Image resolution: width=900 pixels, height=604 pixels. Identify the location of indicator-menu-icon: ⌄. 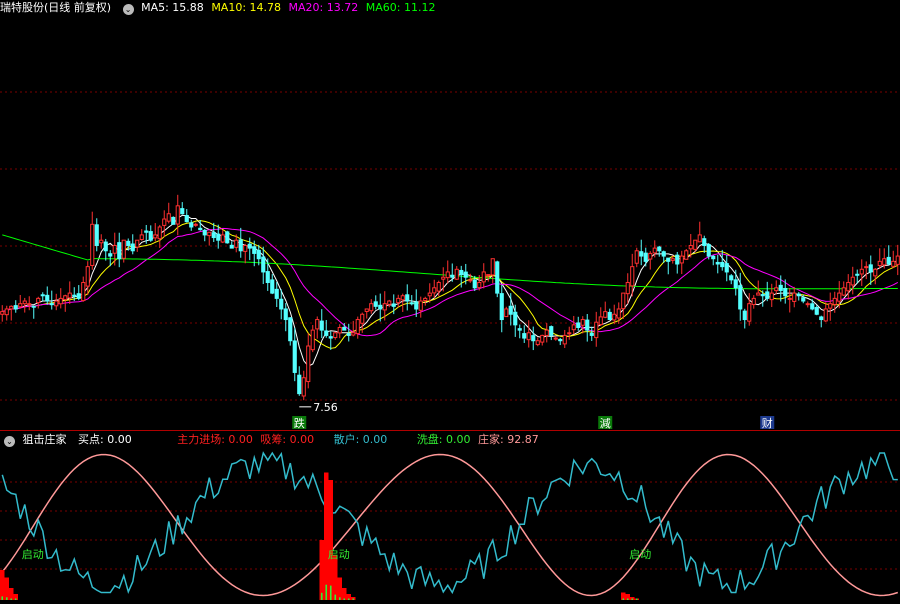
(9, 441).